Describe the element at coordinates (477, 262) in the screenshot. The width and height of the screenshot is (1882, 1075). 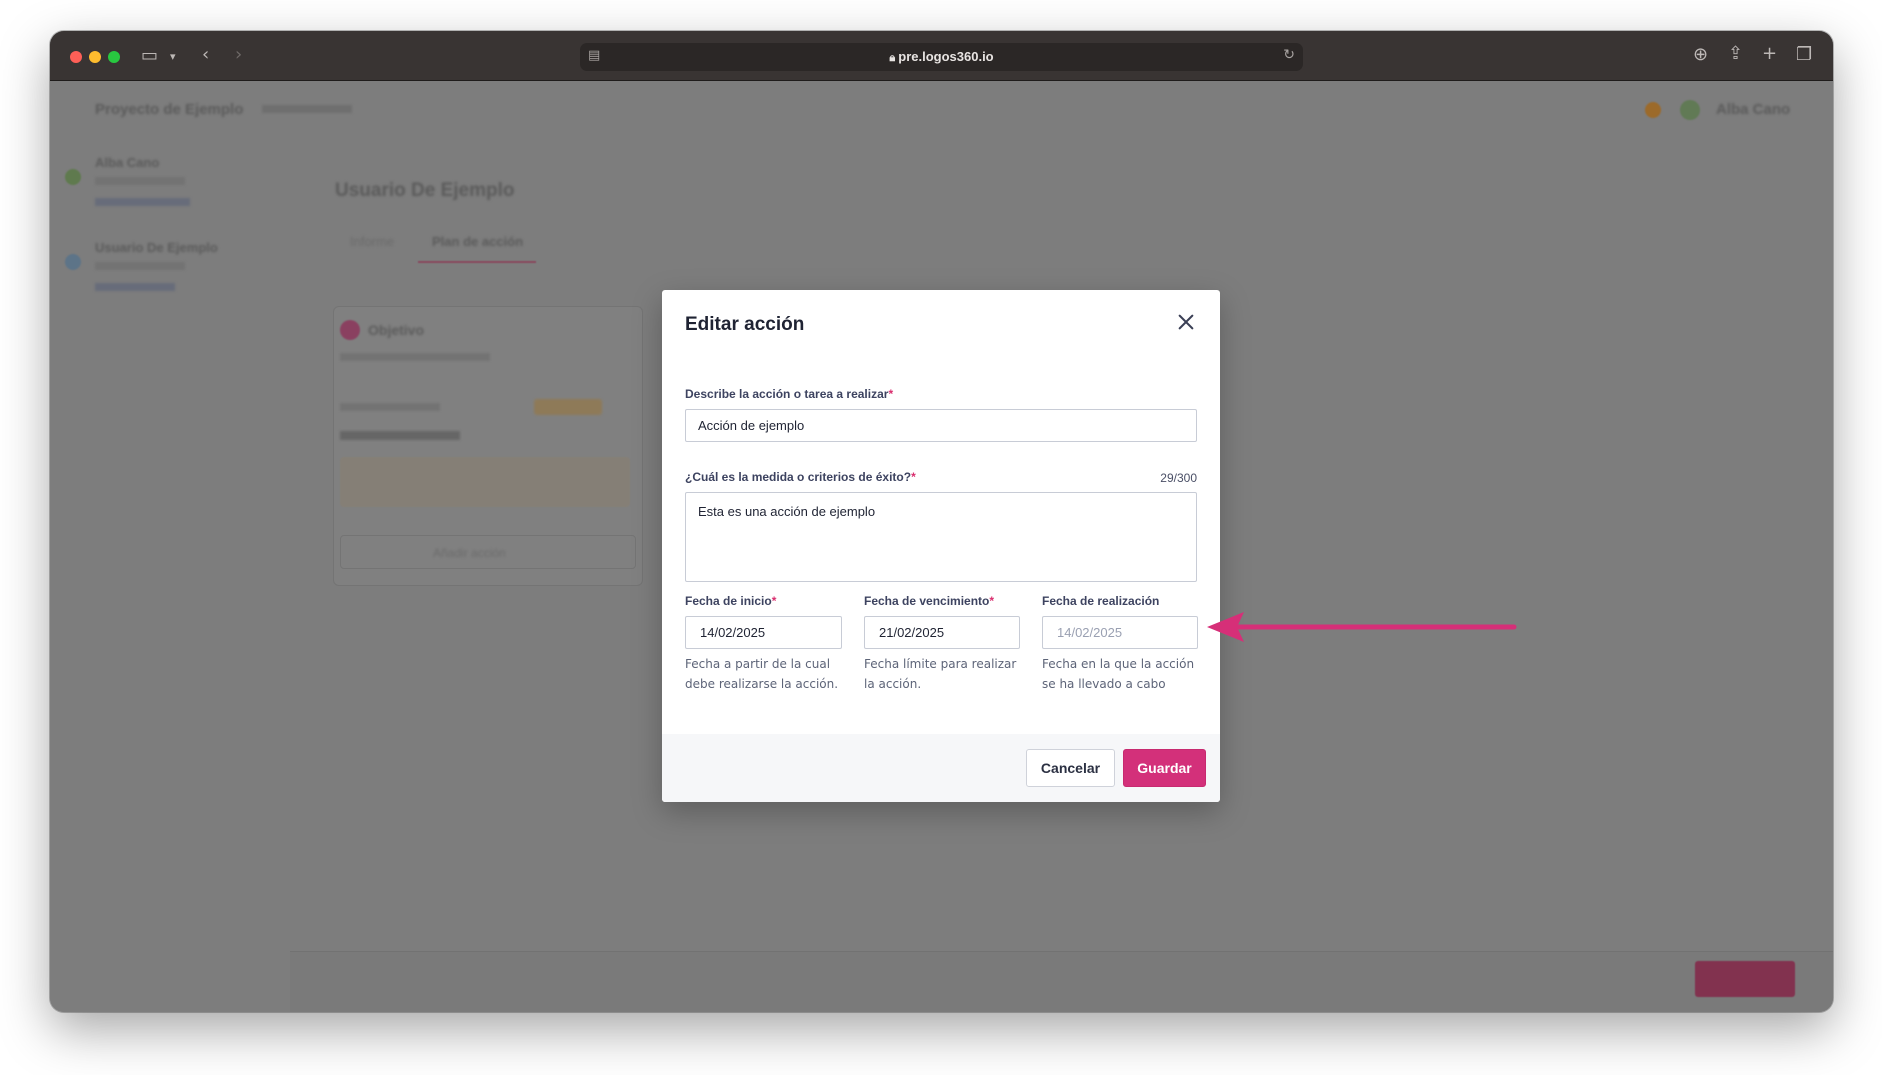
I see `active-tab-indicator` at that location.